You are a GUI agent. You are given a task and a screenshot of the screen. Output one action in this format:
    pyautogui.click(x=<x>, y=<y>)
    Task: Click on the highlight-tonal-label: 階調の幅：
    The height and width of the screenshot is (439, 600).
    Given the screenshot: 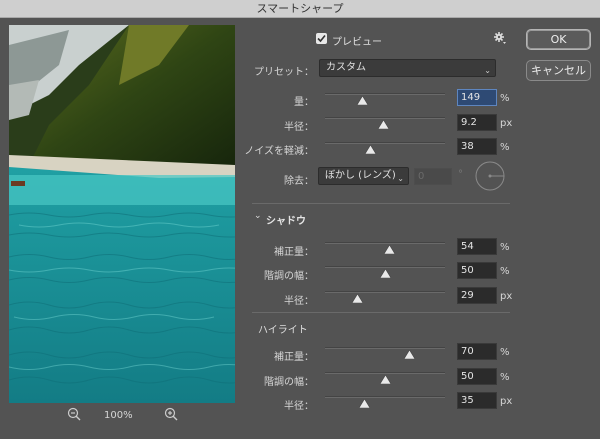 What is the action you would take?
    pyautogui.click(x=289, y=382)
    